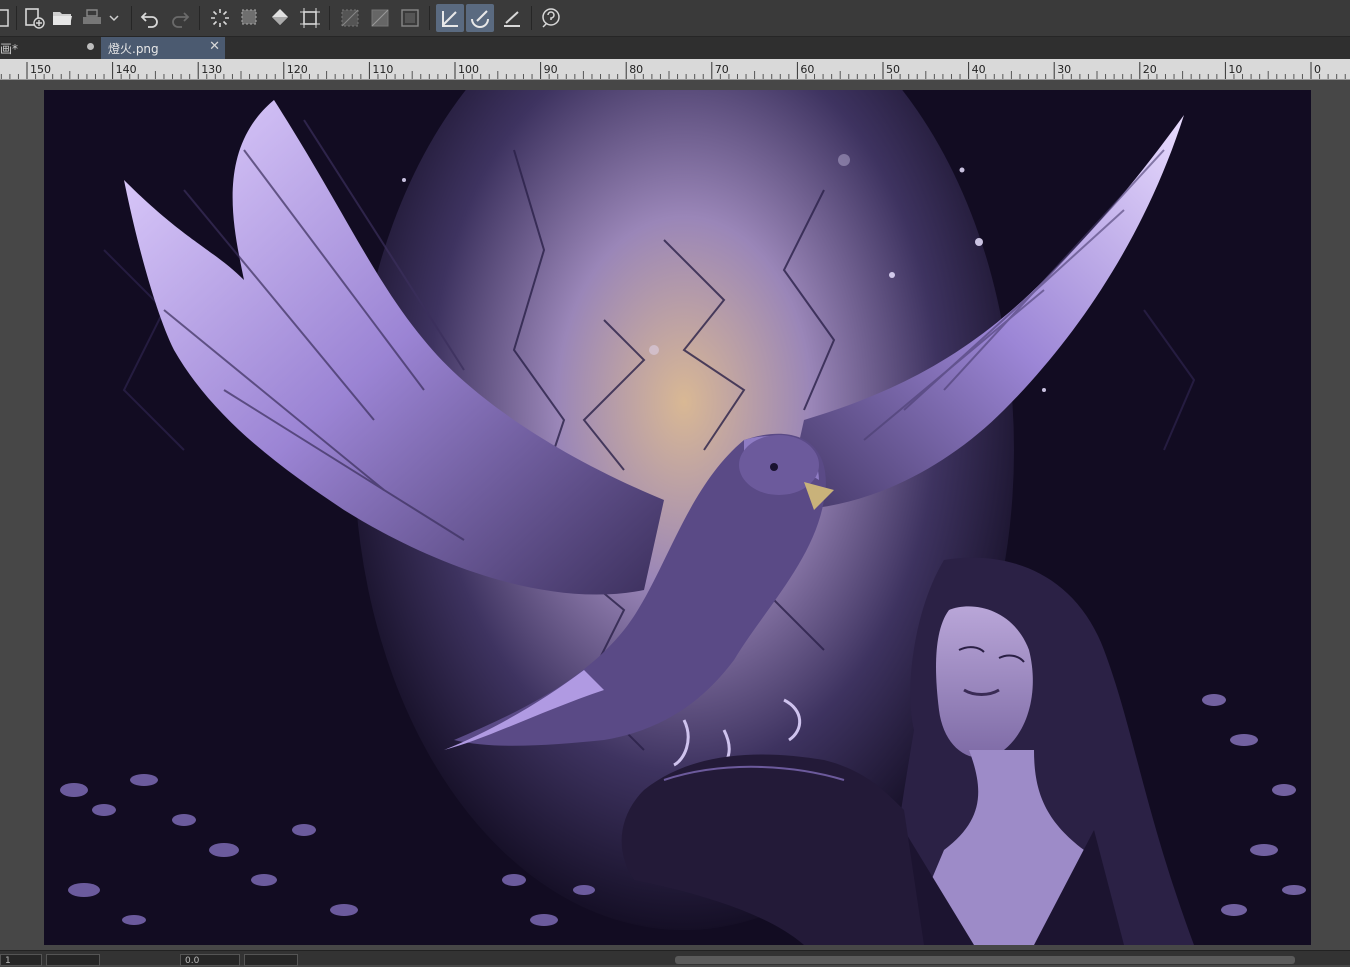 Image resolution: width=1350 pixels, height=967 pixels. What do you see at coordinates (220, 18) in the screenshot?
I see `deselect-icon` at bounding box center [220, 18].